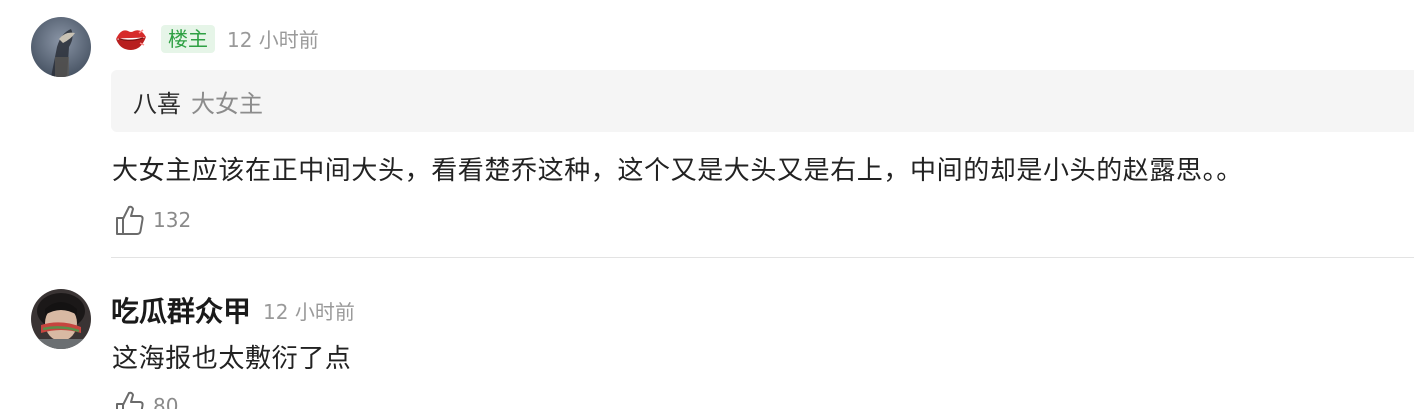 The image size is (1414, 409). What do you see at coordinates (172, 220) in the screenshot?
I see `like-count: 132` at bounding box center [172, 220].